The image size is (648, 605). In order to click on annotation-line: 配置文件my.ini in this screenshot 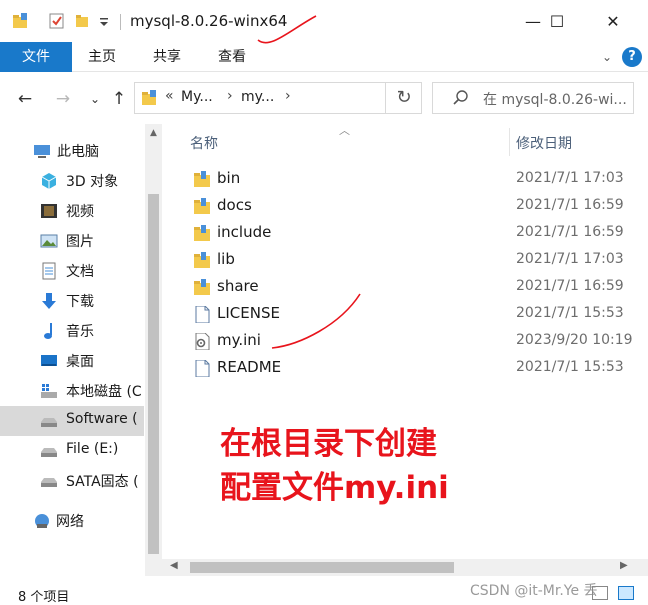, I will do `click(334, 488)`.